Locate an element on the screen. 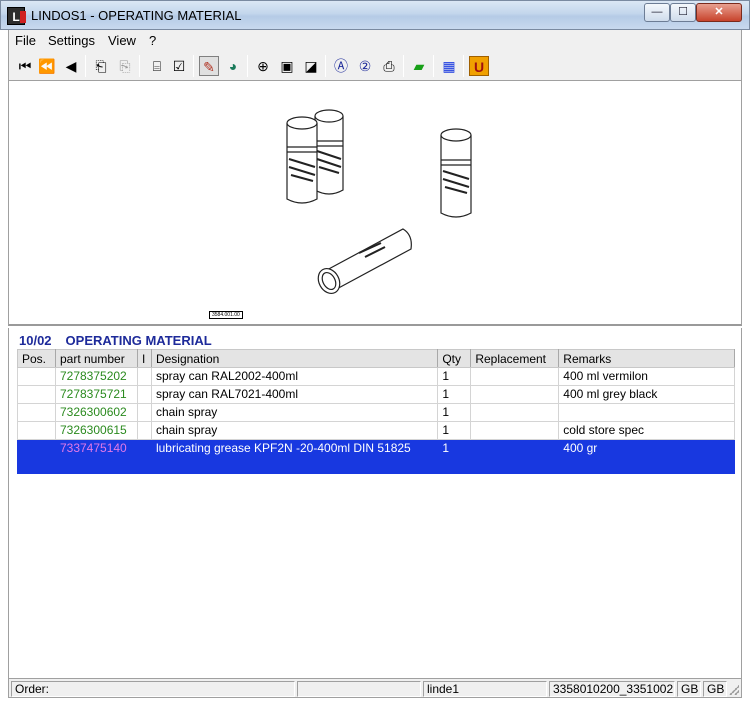 The image size is (750, 705). table-row: 7326300615 chain spray 1 cold store spec is located at coordinates (376, 430).